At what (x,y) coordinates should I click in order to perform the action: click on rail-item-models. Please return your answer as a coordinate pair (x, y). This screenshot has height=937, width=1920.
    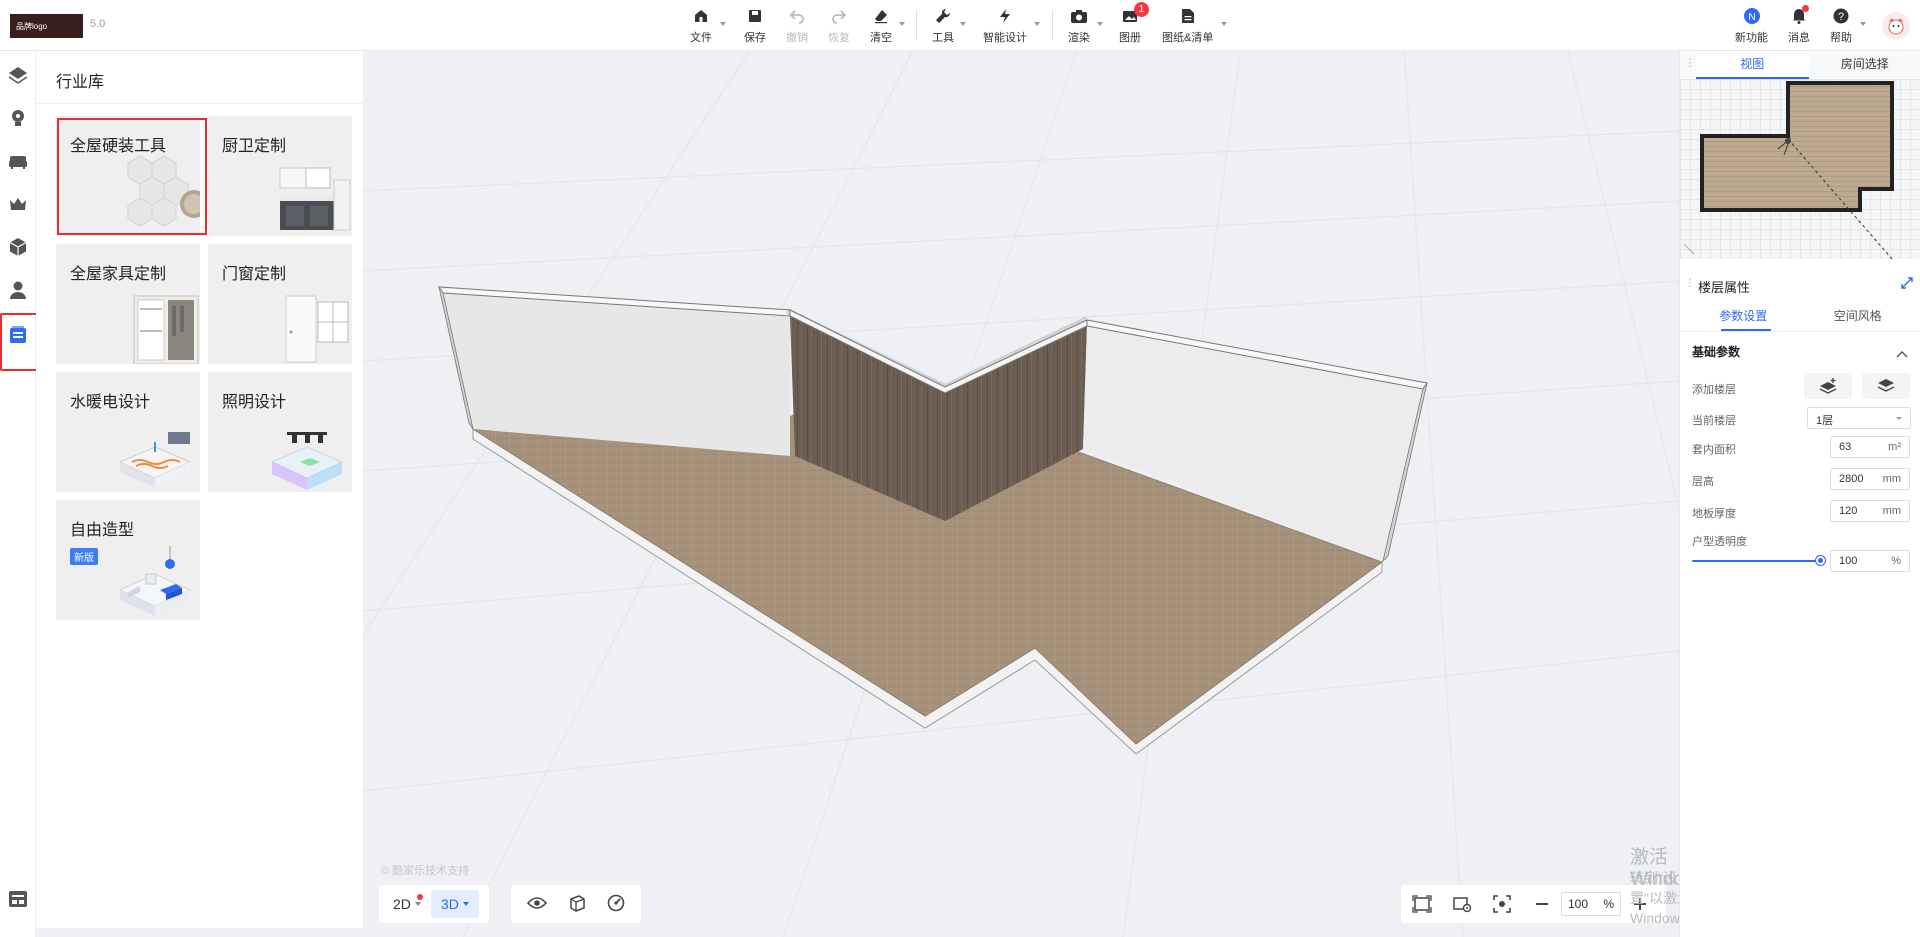
    Looking at the image, I should click on (18, 247).